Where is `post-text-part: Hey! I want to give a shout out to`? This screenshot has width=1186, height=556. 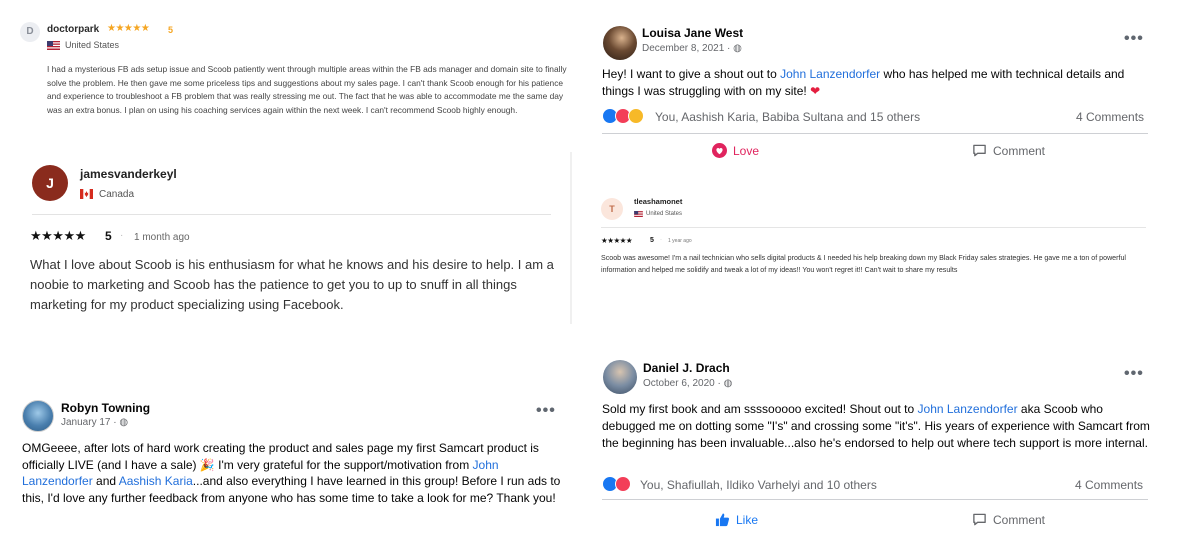 post-text-part: Hey! I want to give a shout out to is located at coordinates (691, 74).